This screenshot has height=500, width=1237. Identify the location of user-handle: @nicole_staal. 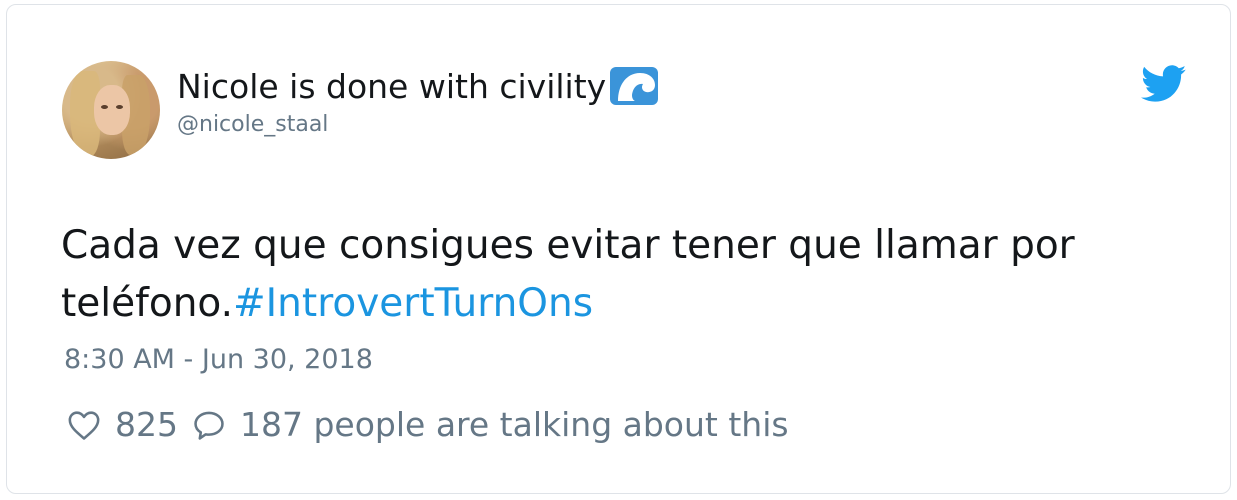
(252, 124).